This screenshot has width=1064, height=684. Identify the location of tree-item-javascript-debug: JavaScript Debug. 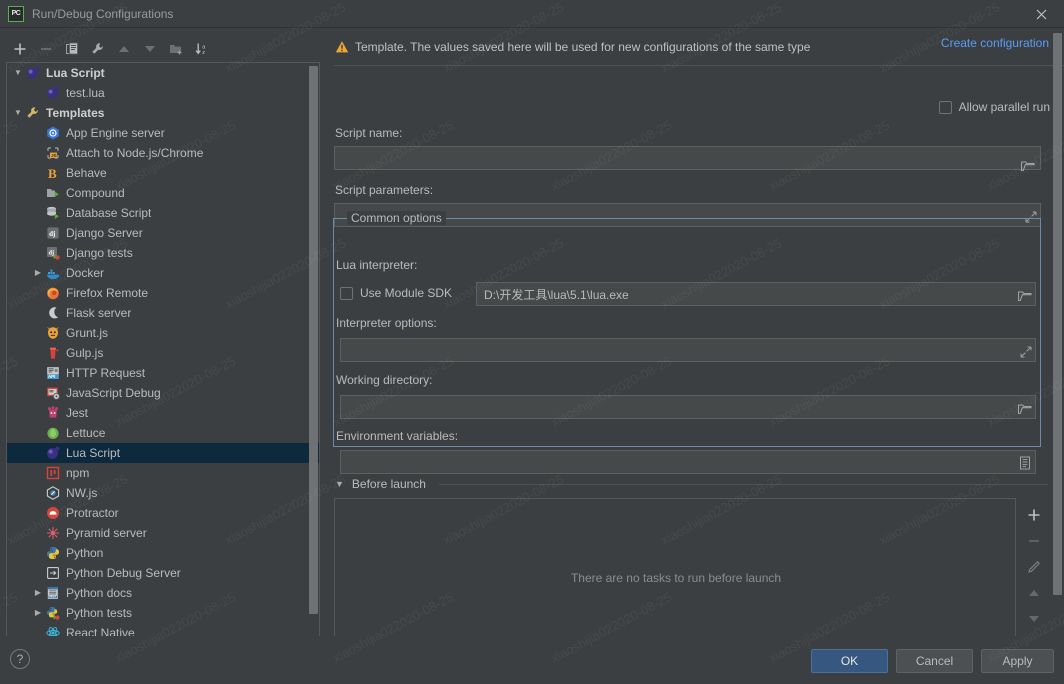
(163, 393).